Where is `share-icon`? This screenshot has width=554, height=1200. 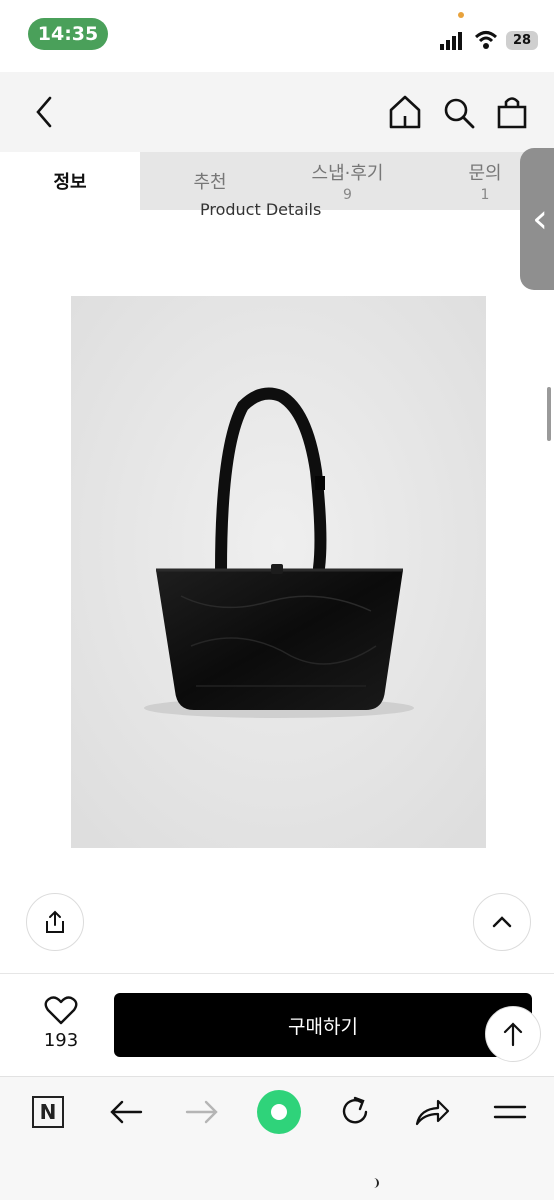
share-icon is located at coordinates (55, 921).